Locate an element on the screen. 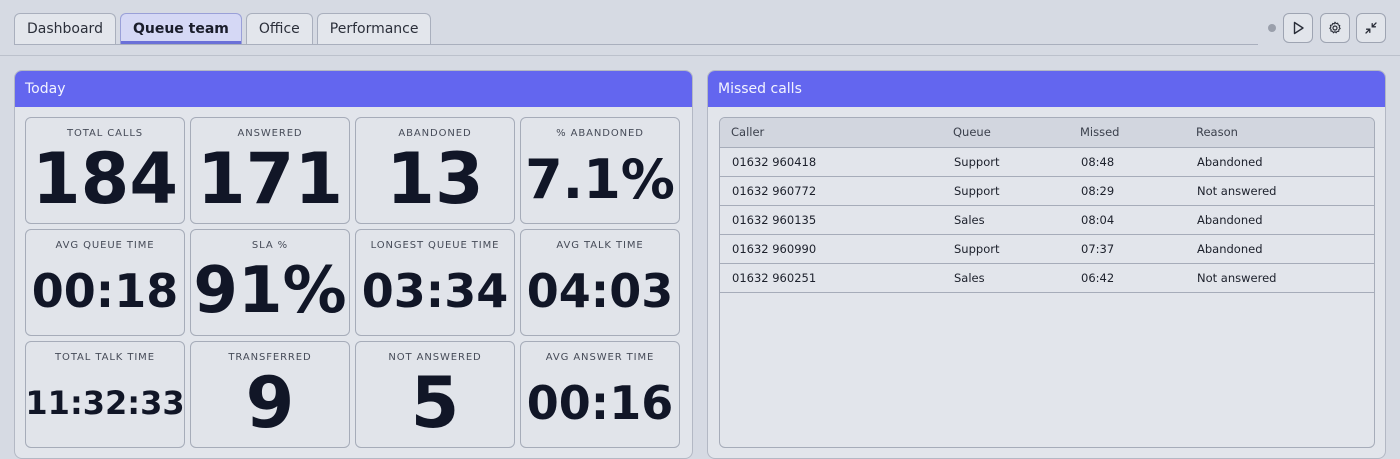  stat-card-transferred: TRANSFERRED 9 is located at coordinates (270, 394).